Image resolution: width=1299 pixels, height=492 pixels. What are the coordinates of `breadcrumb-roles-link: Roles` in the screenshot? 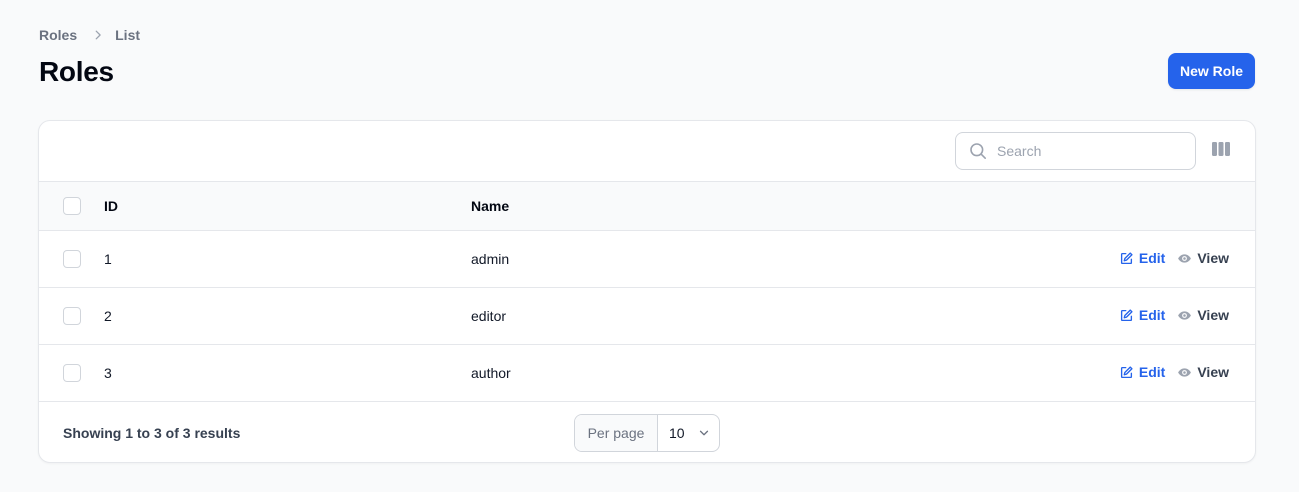 It's located at (58, 35).